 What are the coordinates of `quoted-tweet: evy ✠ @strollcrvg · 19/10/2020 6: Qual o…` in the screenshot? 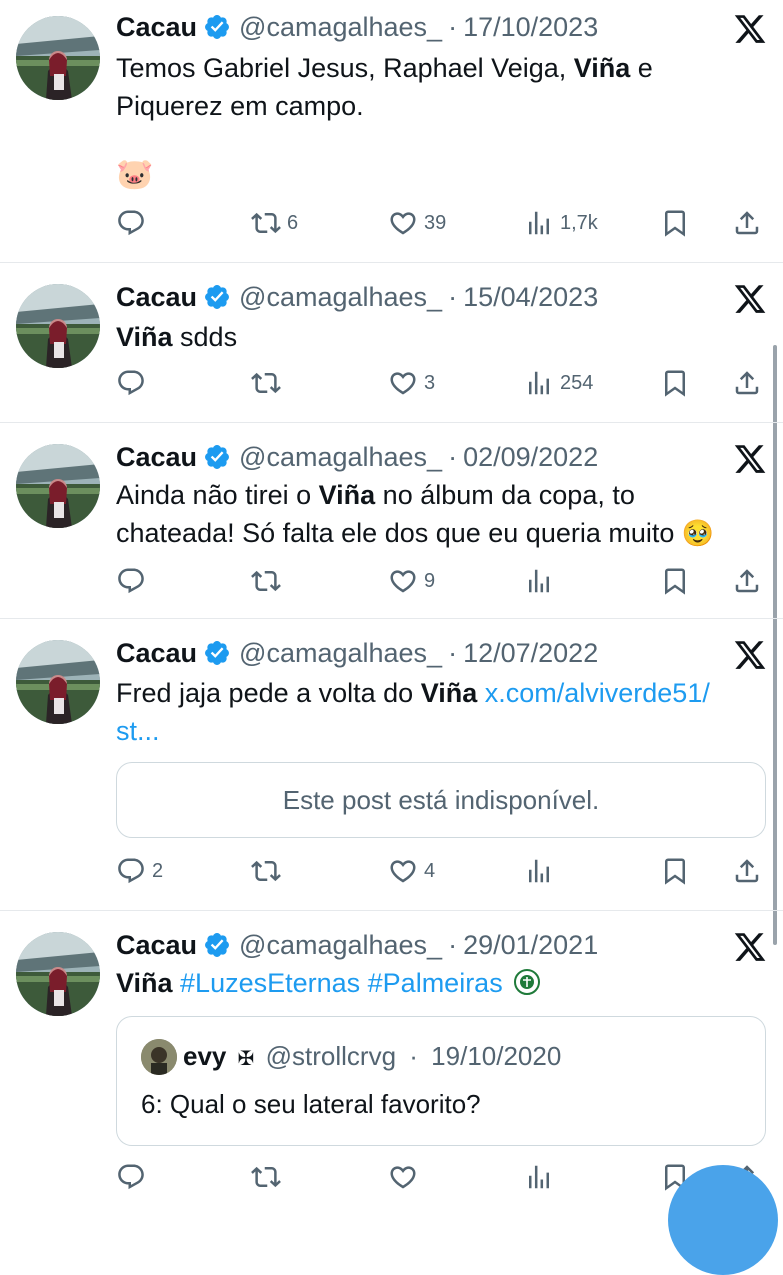 It's located at (441, 1081).